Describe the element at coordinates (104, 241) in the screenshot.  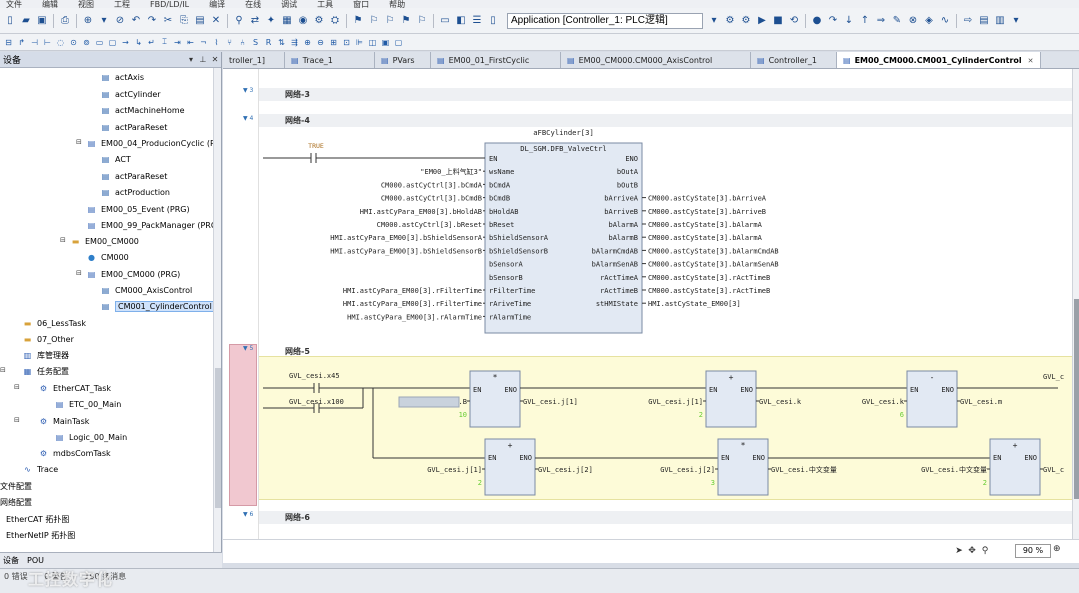
I see `tree-item: ▬ EM00_CM000` at that location.